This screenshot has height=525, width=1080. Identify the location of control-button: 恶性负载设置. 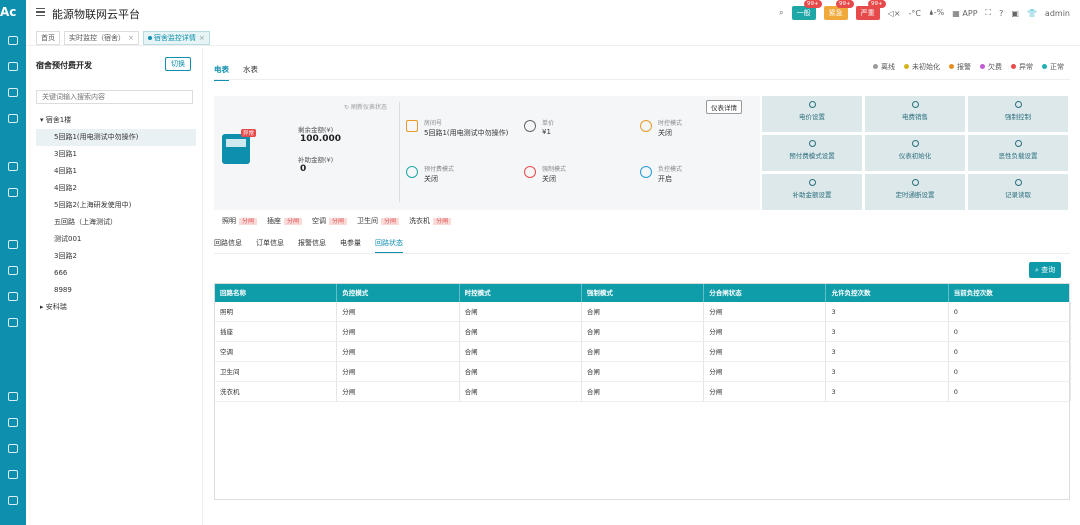
(1018, 153).